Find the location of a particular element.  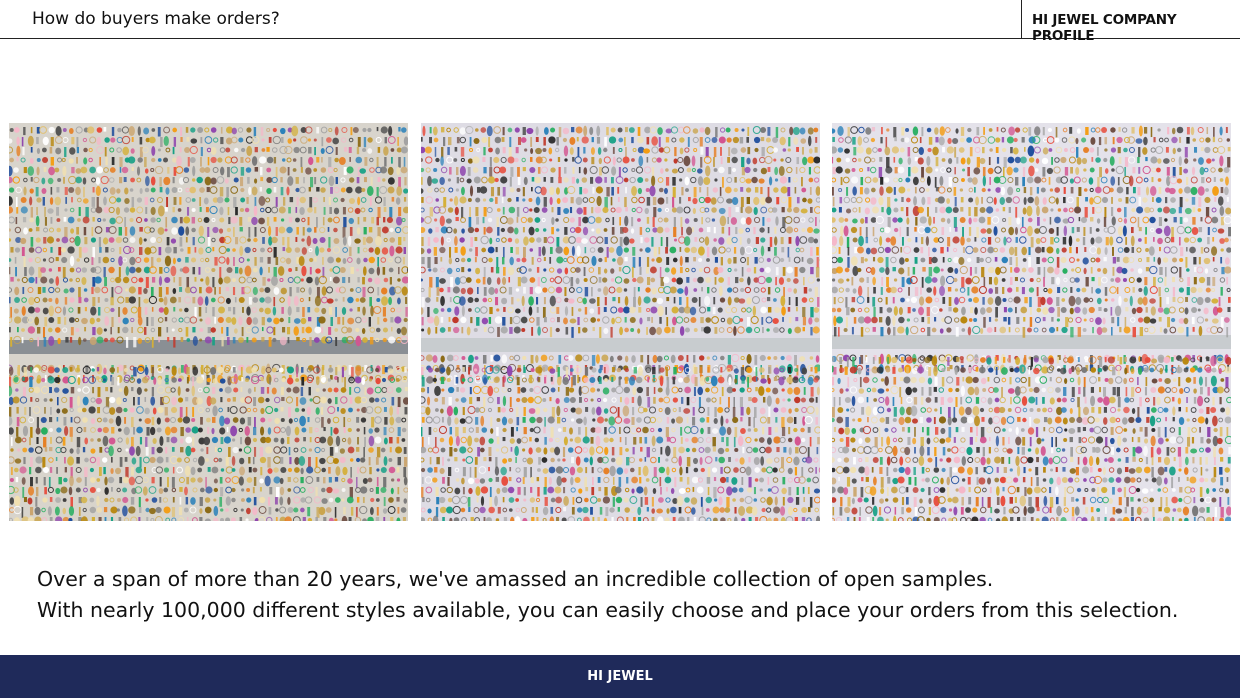

company-profile-label: HI JEWEL COMPANY PROFILE is located at coordinates (1104, 28).